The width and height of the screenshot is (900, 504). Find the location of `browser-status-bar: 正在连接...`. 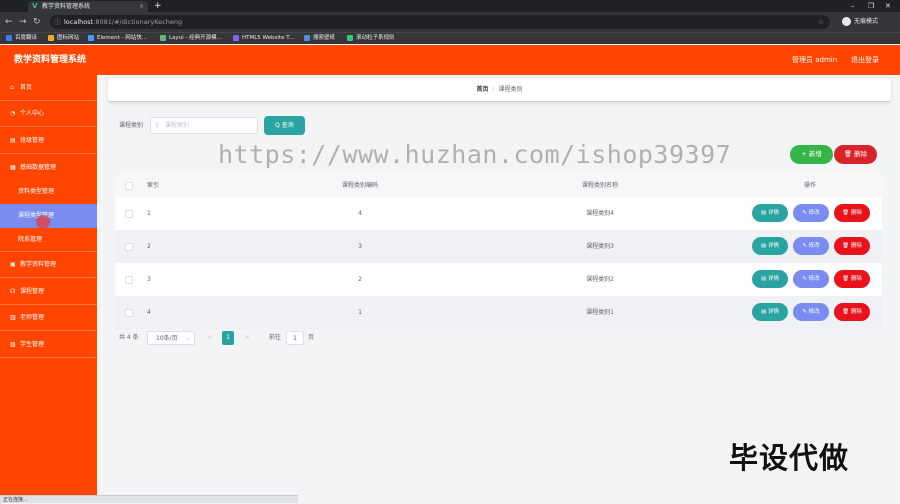

browser-status-bar: 正在连接... is located at coordinates (149, 499).